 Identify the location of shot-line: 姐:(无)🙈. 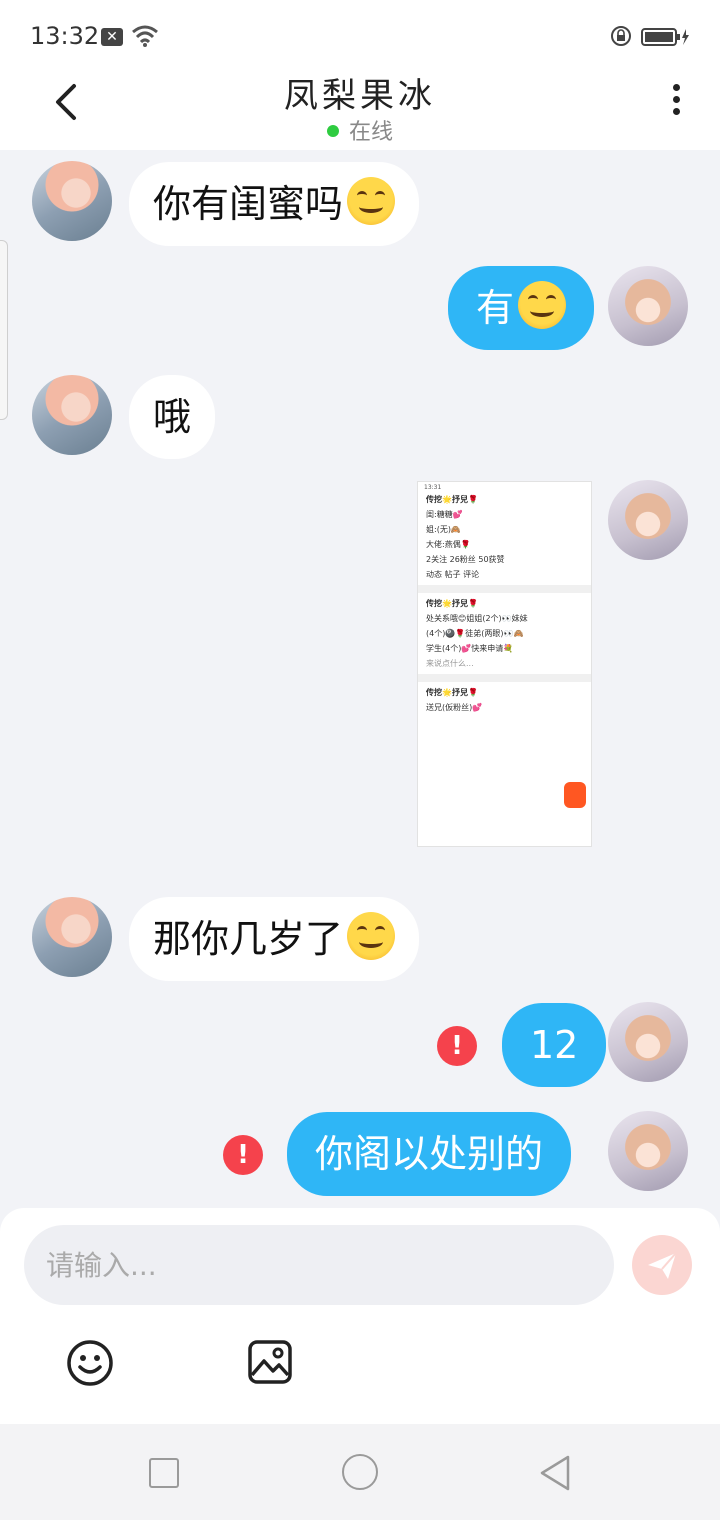
(443, 529).